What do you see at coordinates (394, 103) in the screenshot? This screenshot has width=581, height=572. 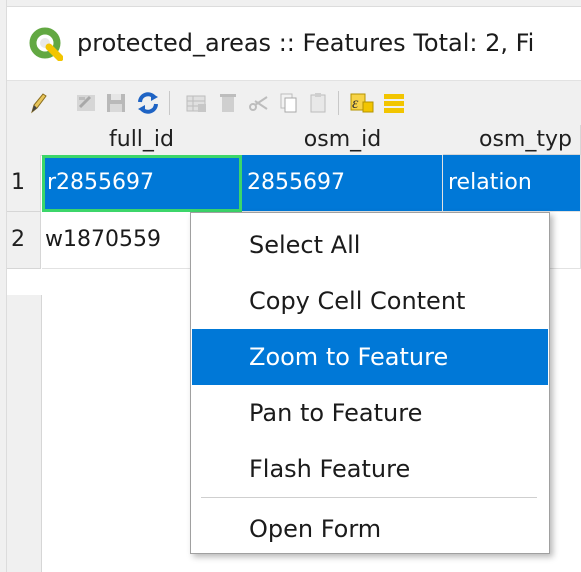 I see `select-all-icon` at bounding box center [394, 103].